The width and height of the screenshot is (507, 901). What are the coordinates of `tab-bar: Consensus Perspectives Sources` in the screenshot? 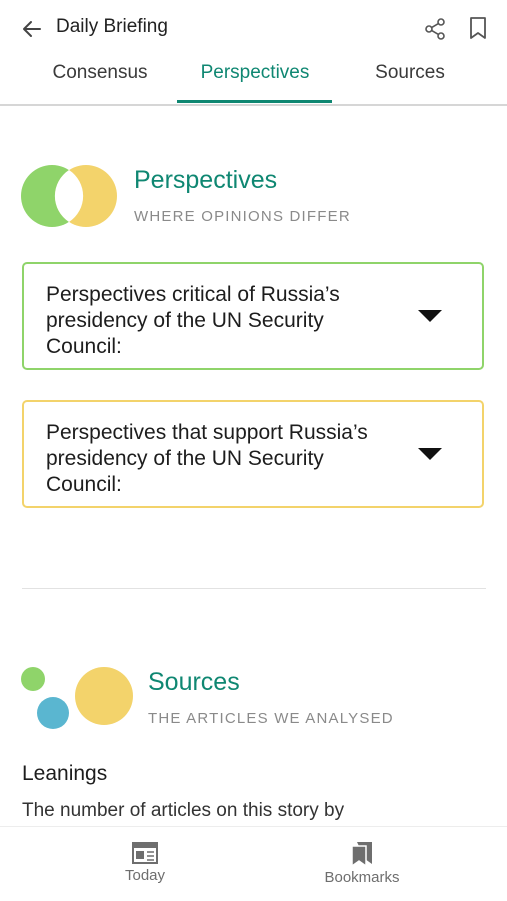 It's located at (253, 81).